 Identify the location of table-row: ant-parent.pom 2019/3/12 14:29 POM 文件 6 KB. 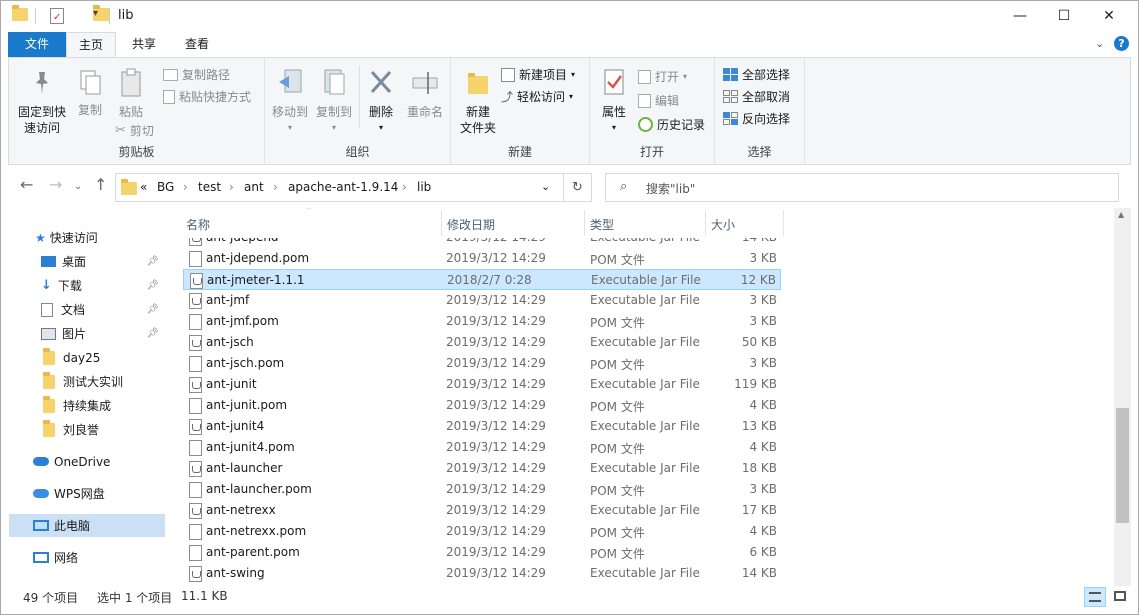
(482, 552).